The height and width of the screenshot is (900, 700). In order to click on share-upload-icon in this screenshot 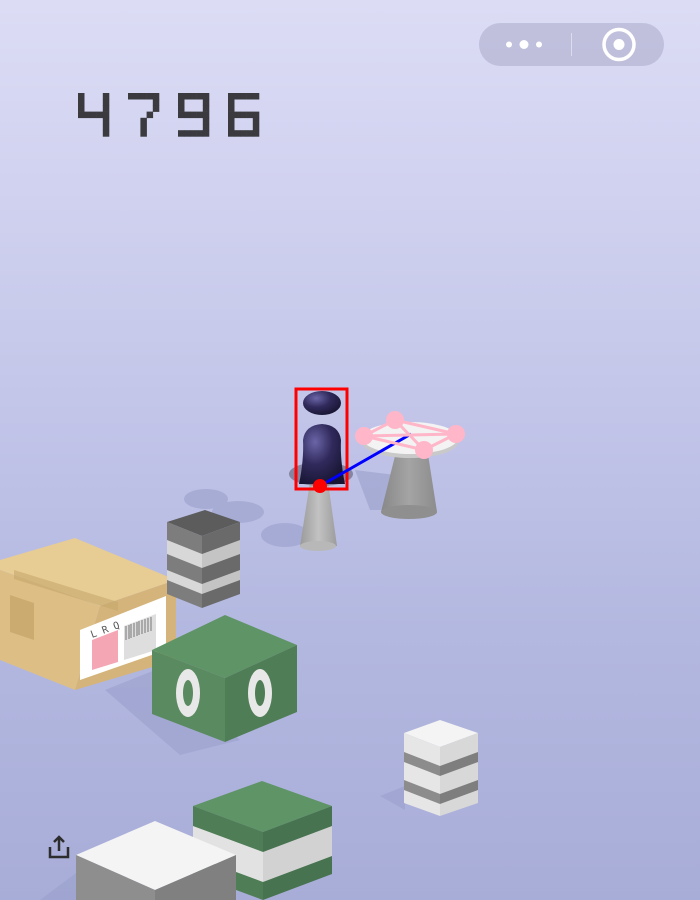, I will do `click(59, 847)`.